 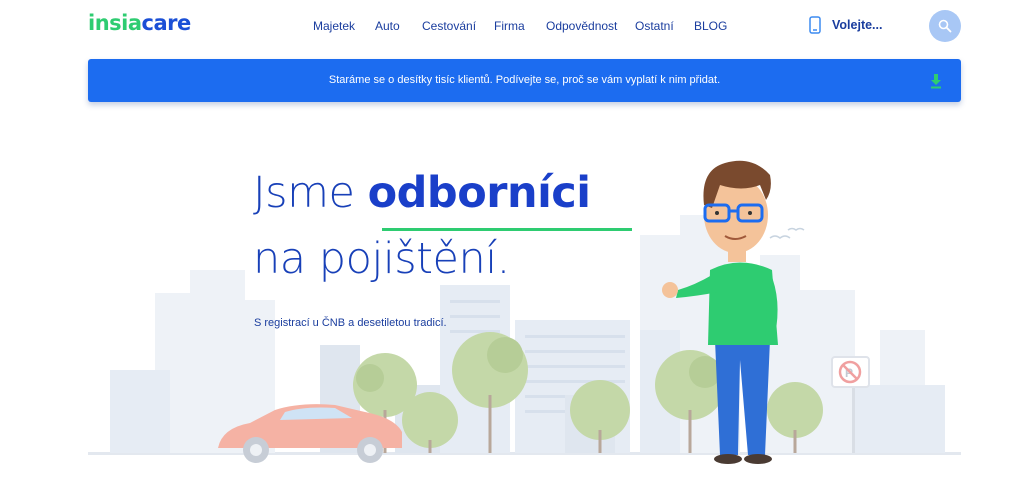 I want to click on hero-title-line2: na pojištění., so click(x=381, y=259).